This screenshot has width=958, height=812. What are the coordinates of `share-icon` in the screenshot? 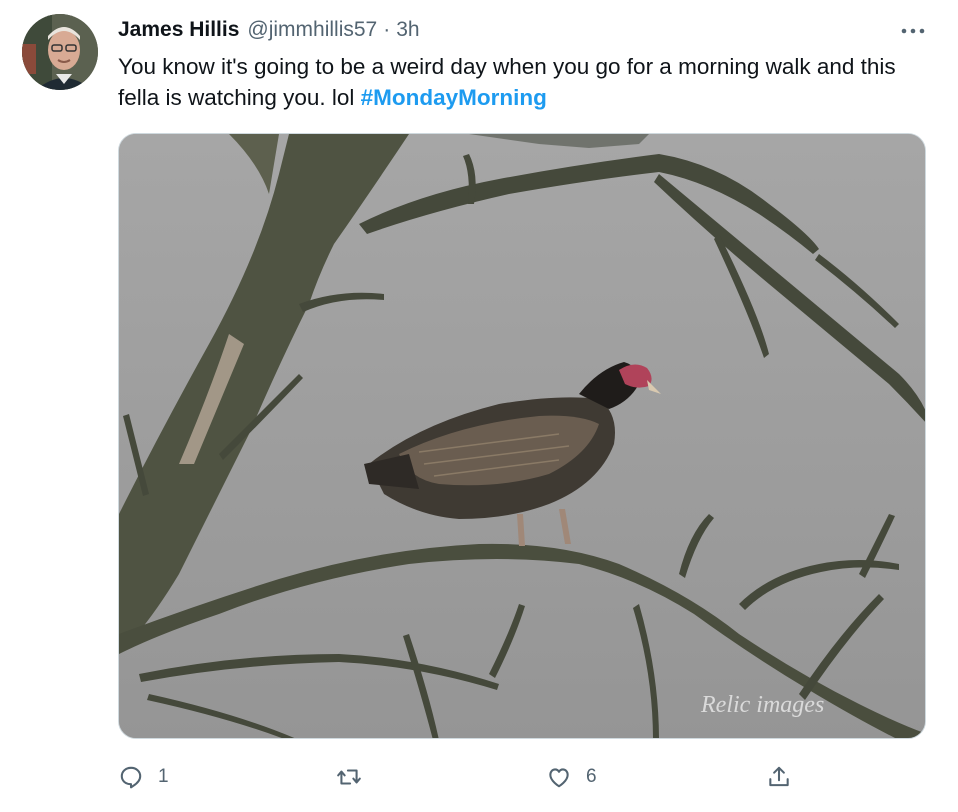 It's located at (779, 776).